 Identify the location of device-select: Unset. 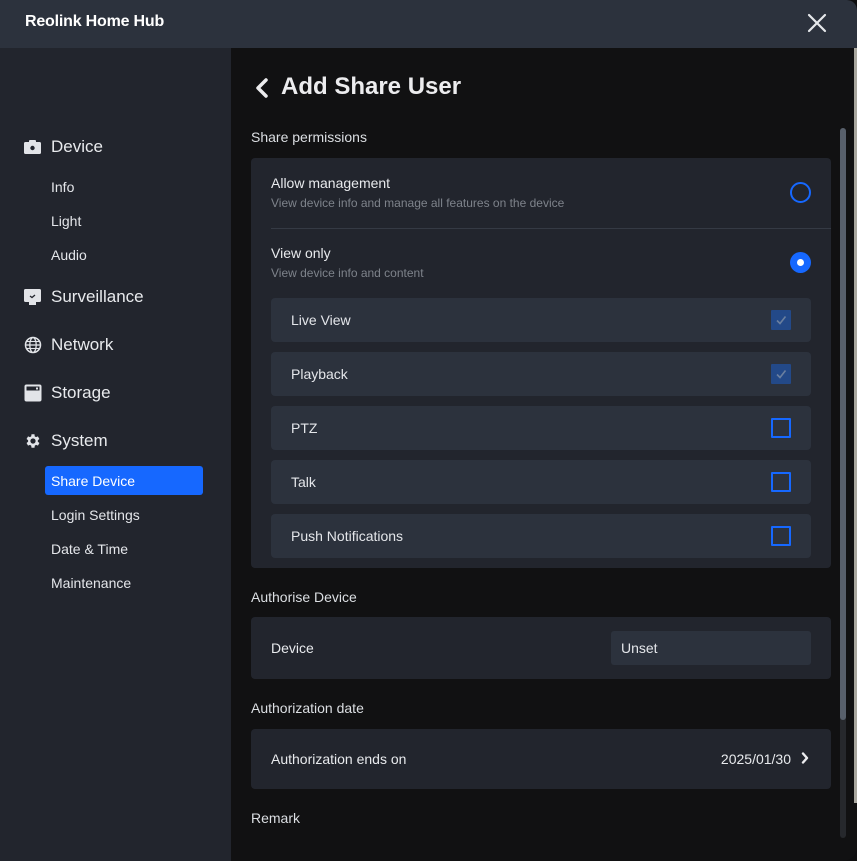
(711, 648).